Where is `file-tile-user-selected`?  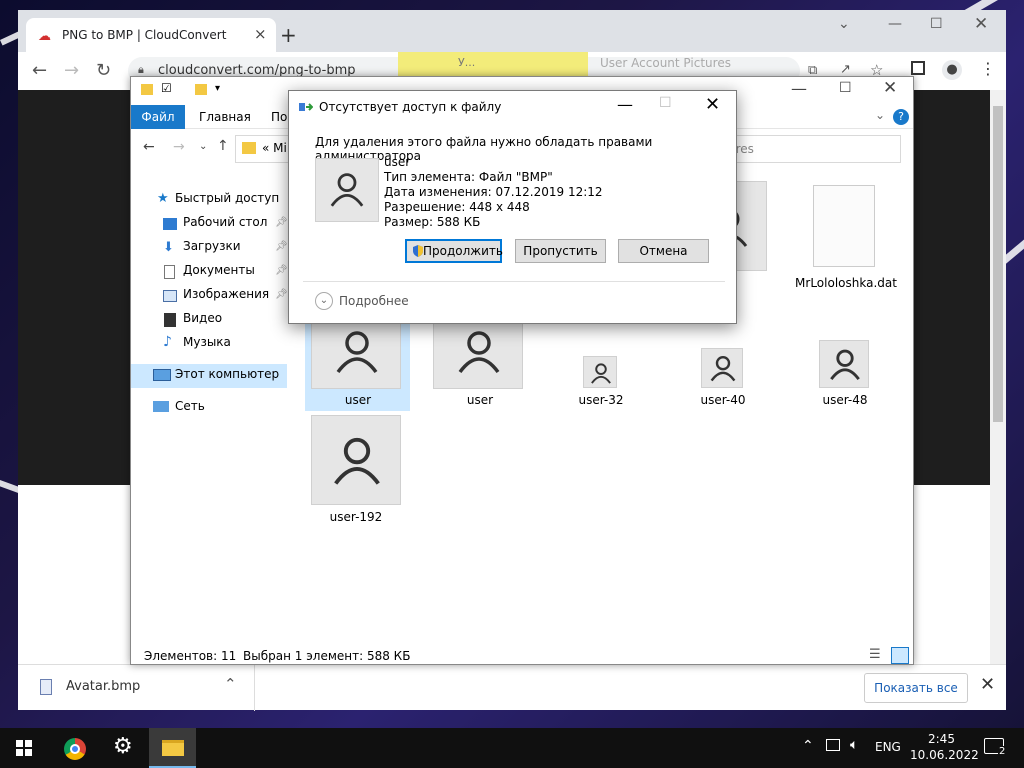 file-tile-user-selected is located at coordinates (356, 355).